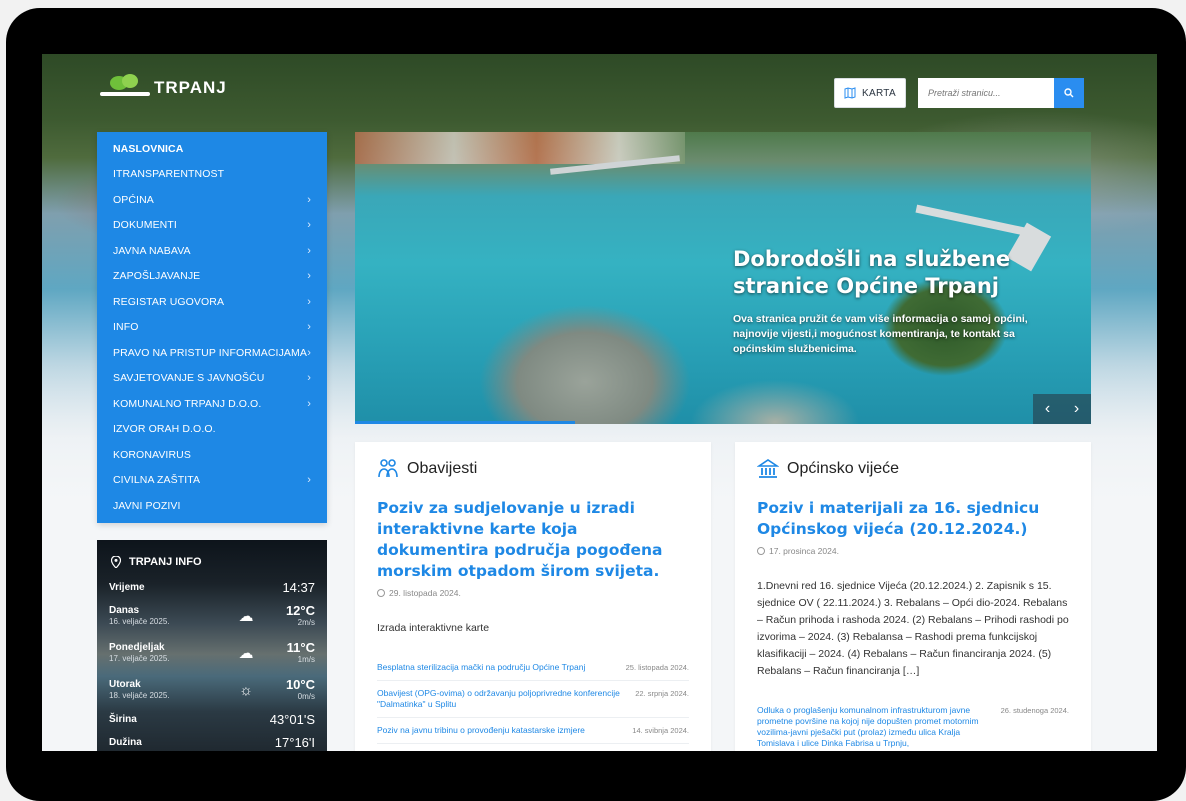  Describe the element at coordinates (843, 468) in the screenshot. I see `council-heading: Općinsko vijeće` at that location.